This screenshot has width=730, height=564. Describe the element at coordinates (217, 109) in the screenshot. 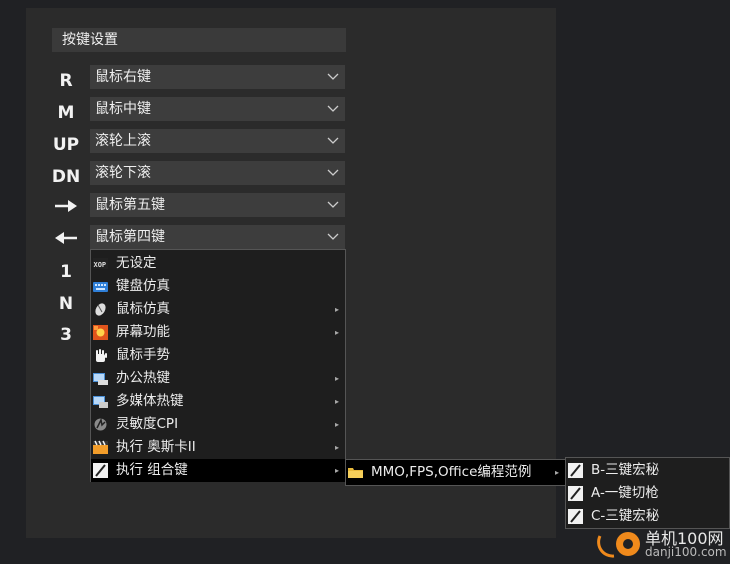

I see `dropdown-m: 鼠标中键` at that location.